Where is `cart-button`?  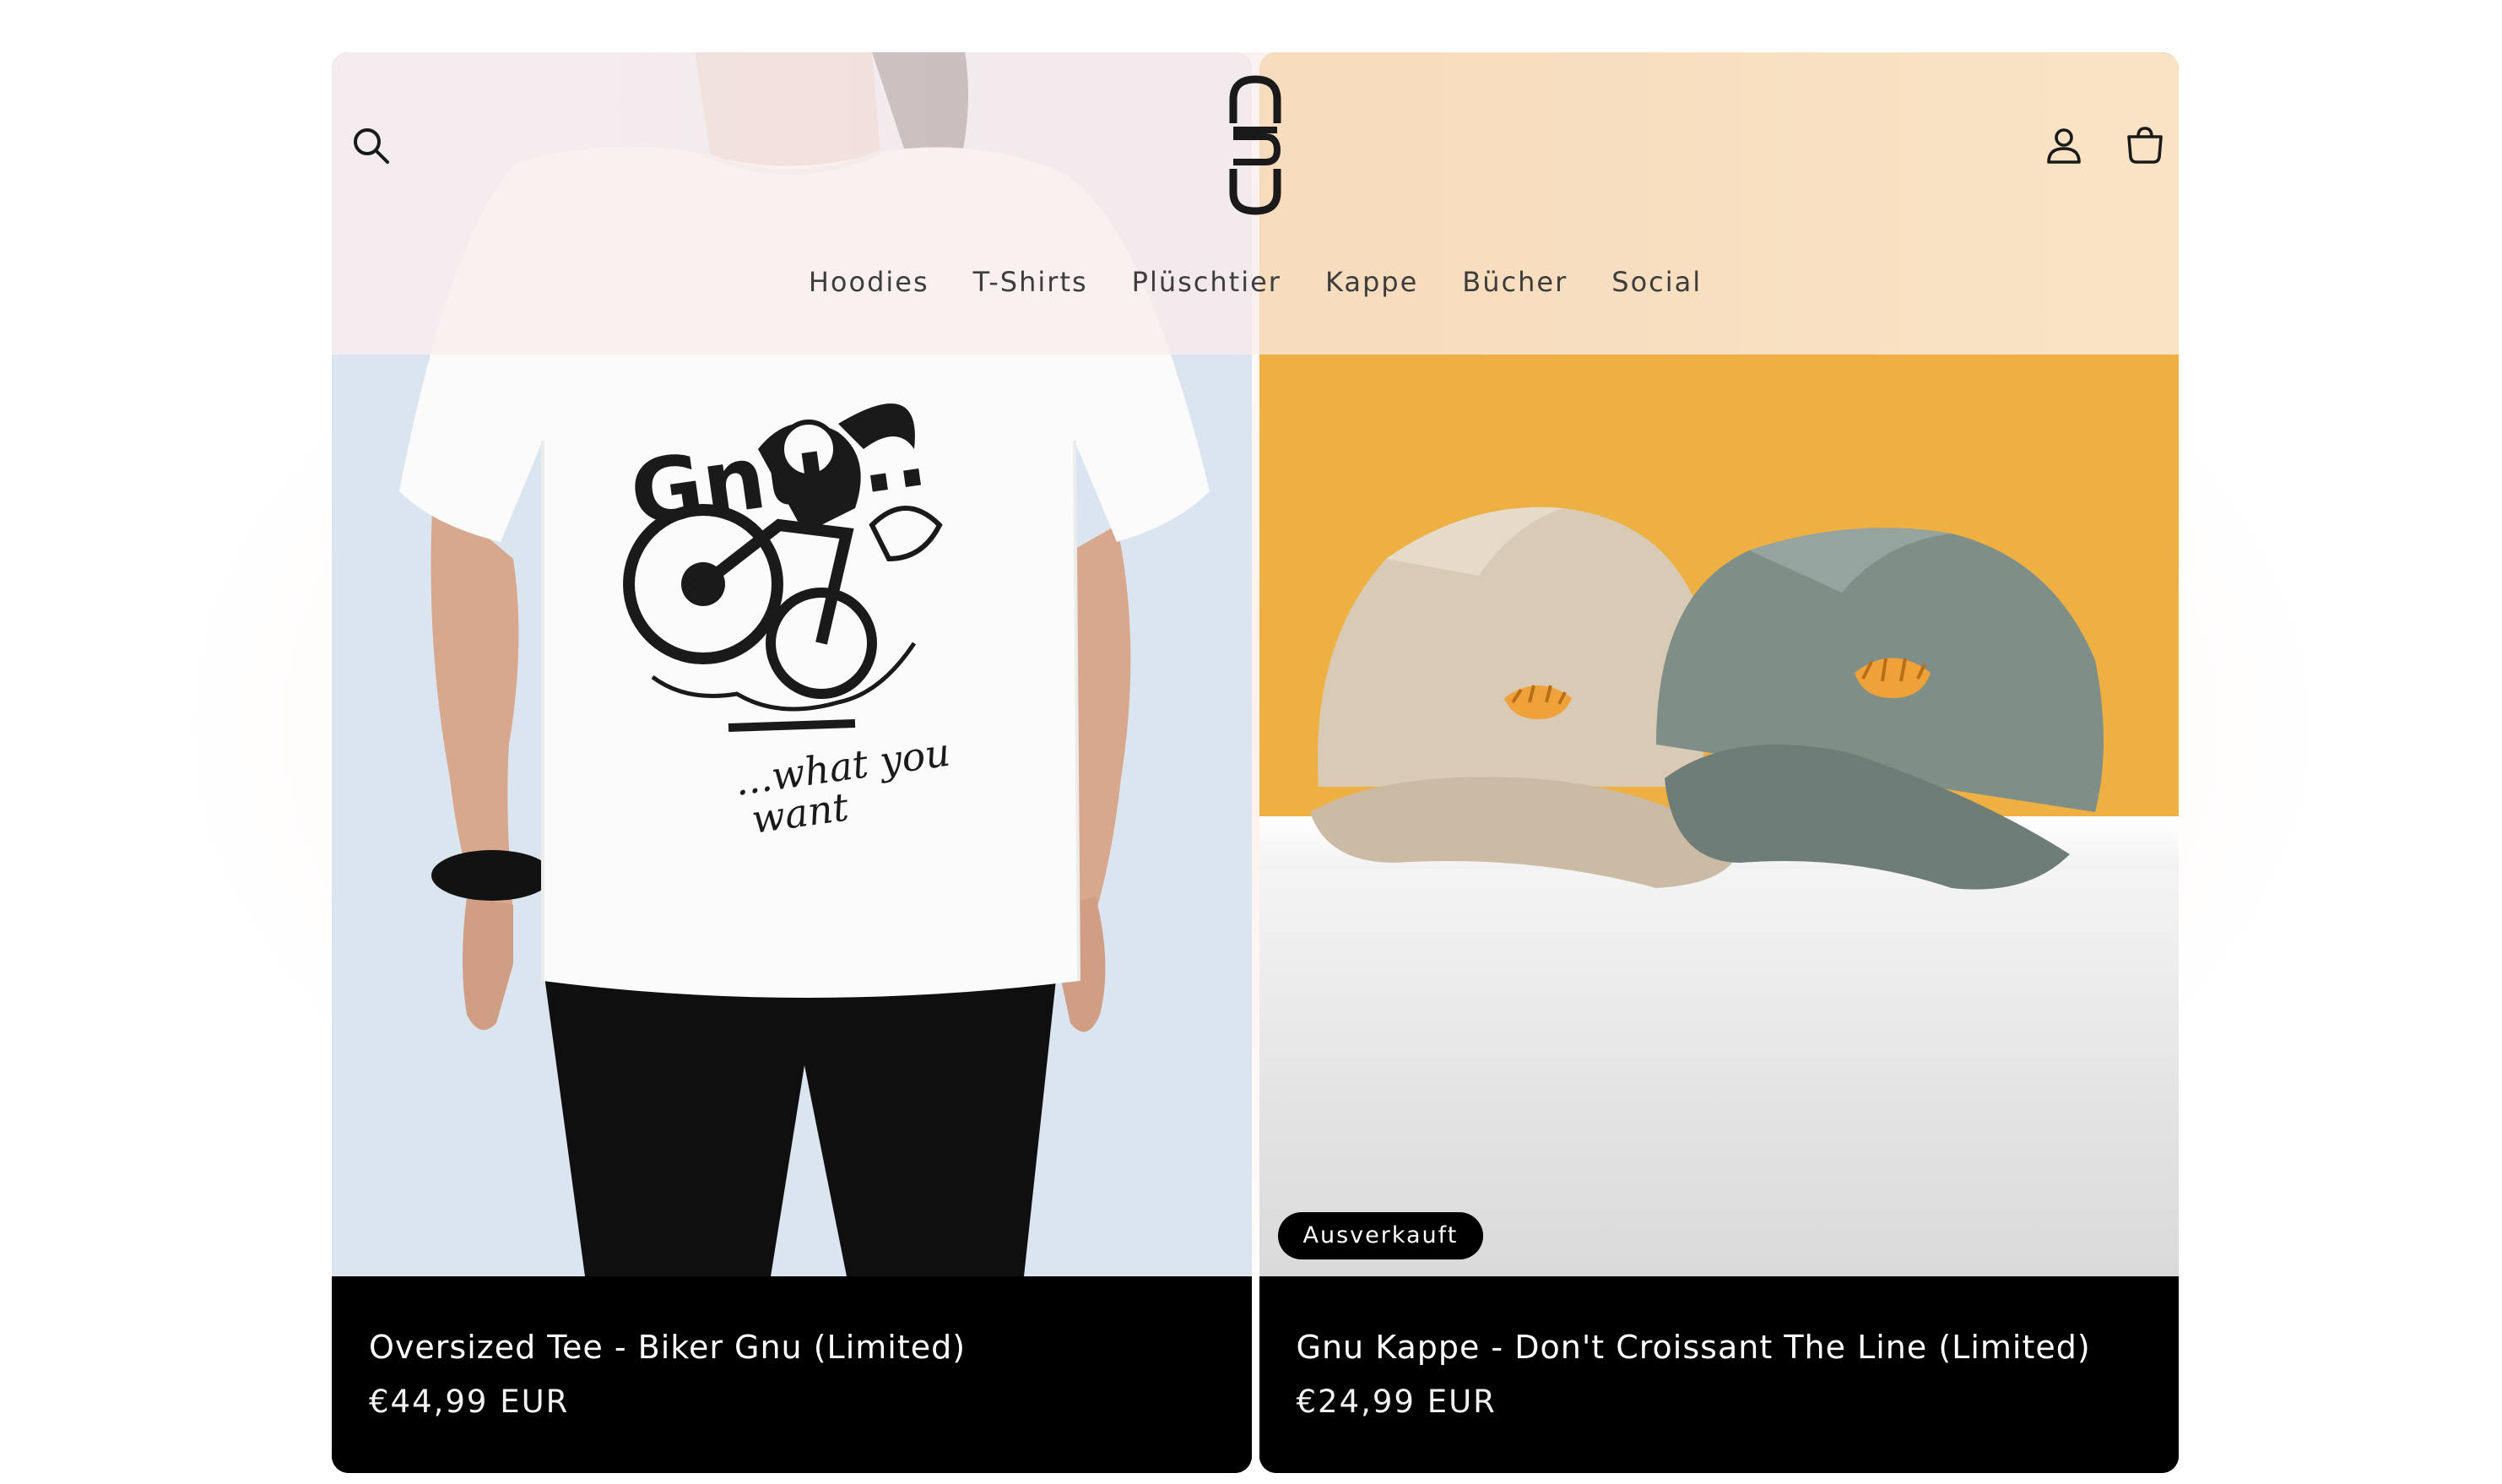 cart-button is located at coordinates (2145, 145).